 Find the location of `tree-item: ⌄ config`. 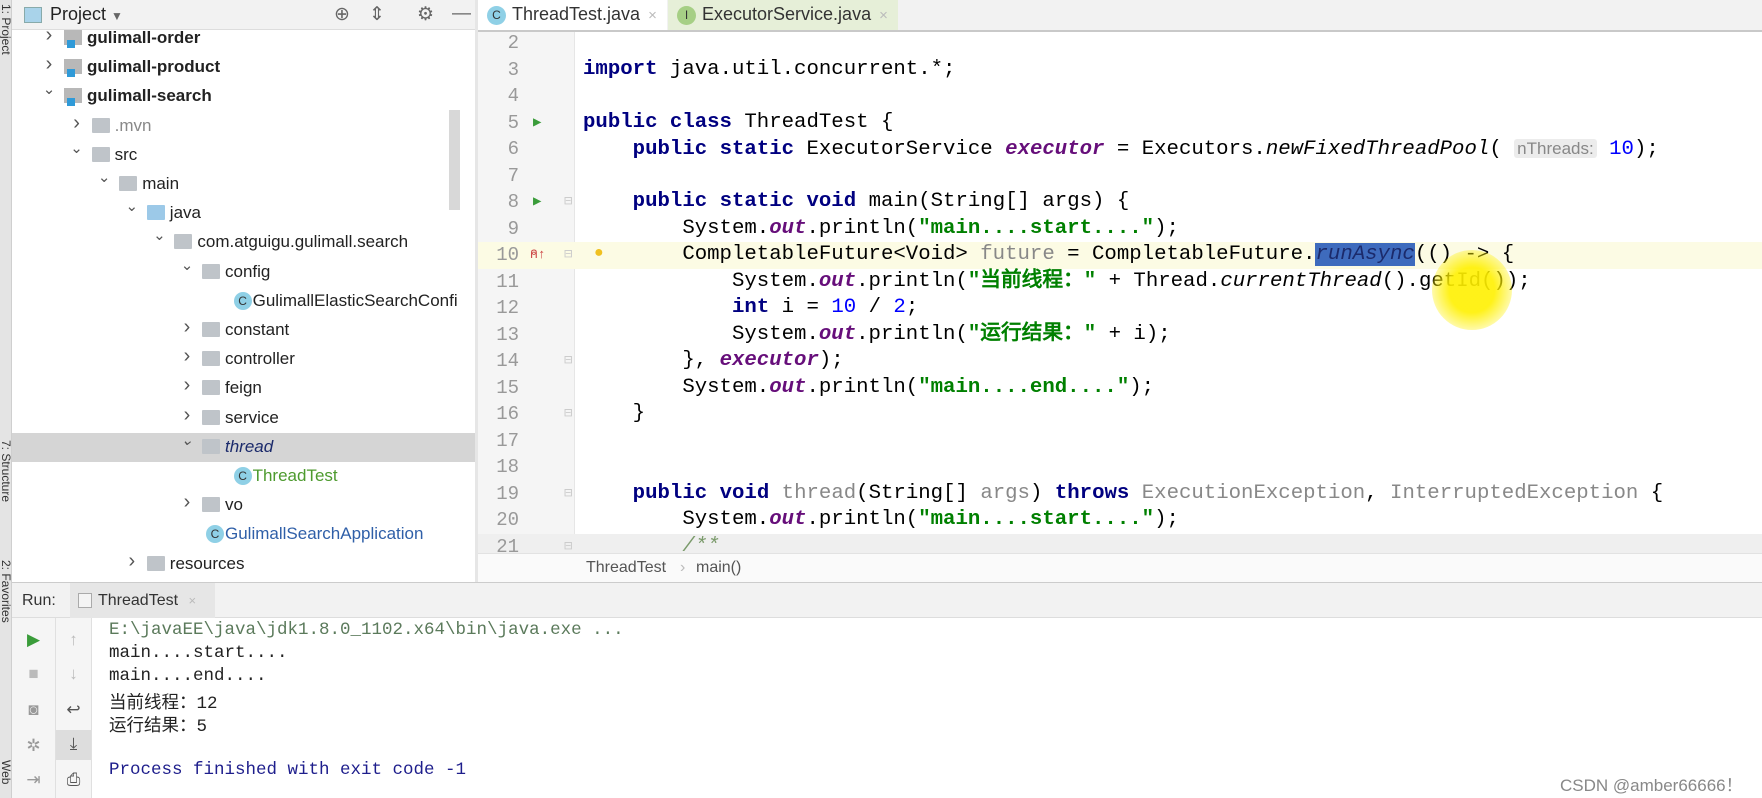

tree-item: ⌄ config is located at coordinates (243, 271).